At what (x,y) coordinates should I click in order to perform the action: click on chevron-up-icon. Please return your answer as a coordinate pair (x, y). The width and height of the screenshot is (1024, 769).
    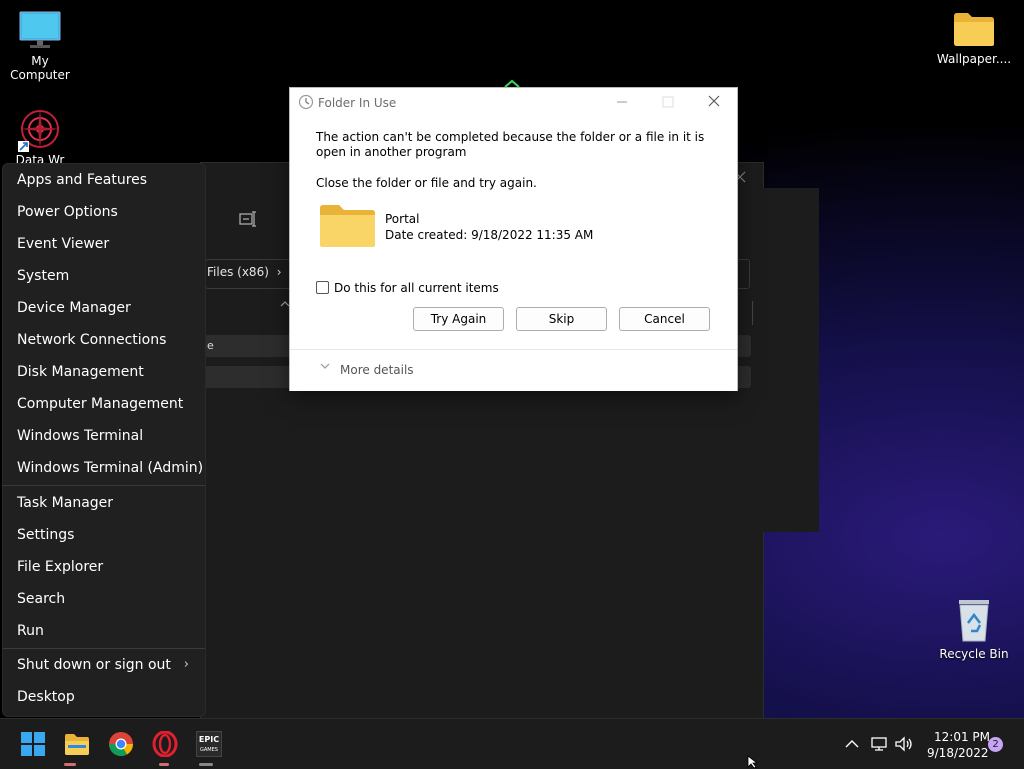
    Looking at the image, I should click on (852, 744).